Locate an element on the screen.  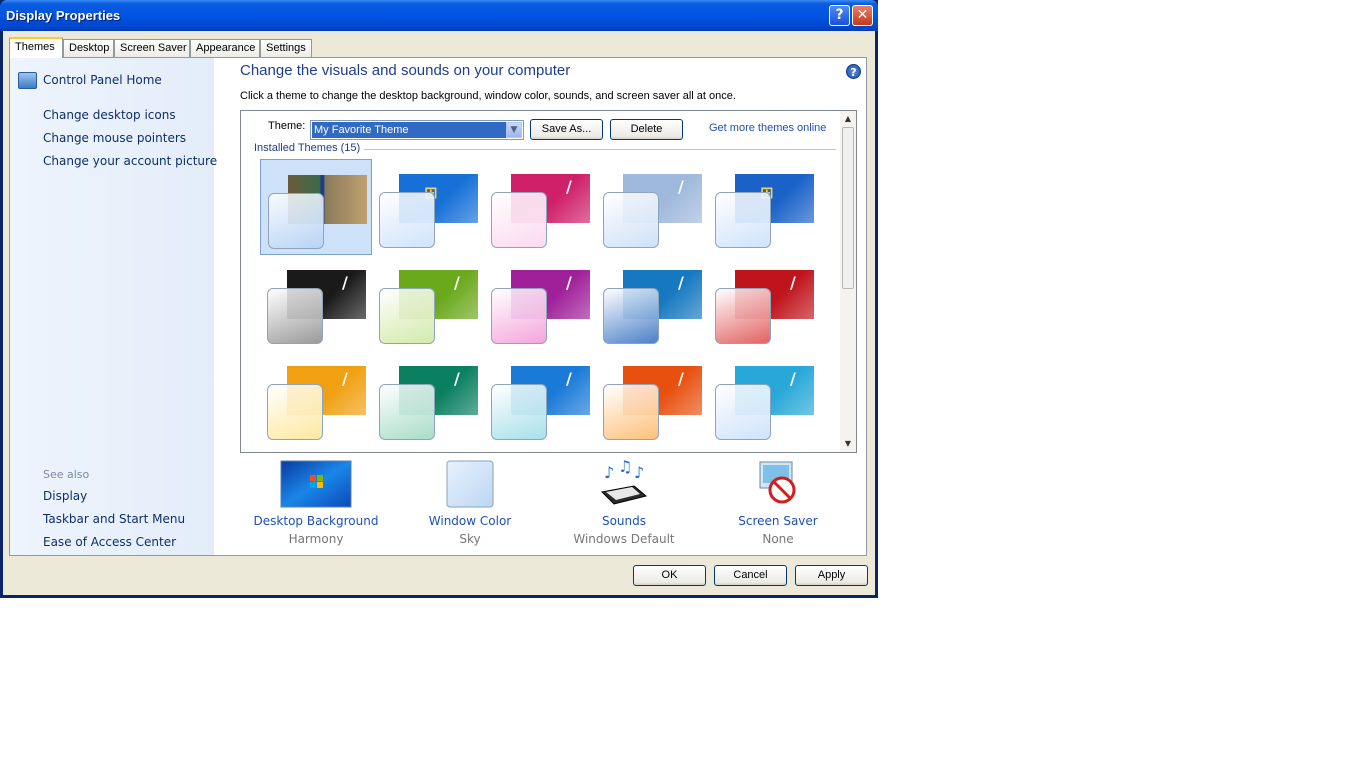
delete-button: Delete is located at coordinates (646, 129).